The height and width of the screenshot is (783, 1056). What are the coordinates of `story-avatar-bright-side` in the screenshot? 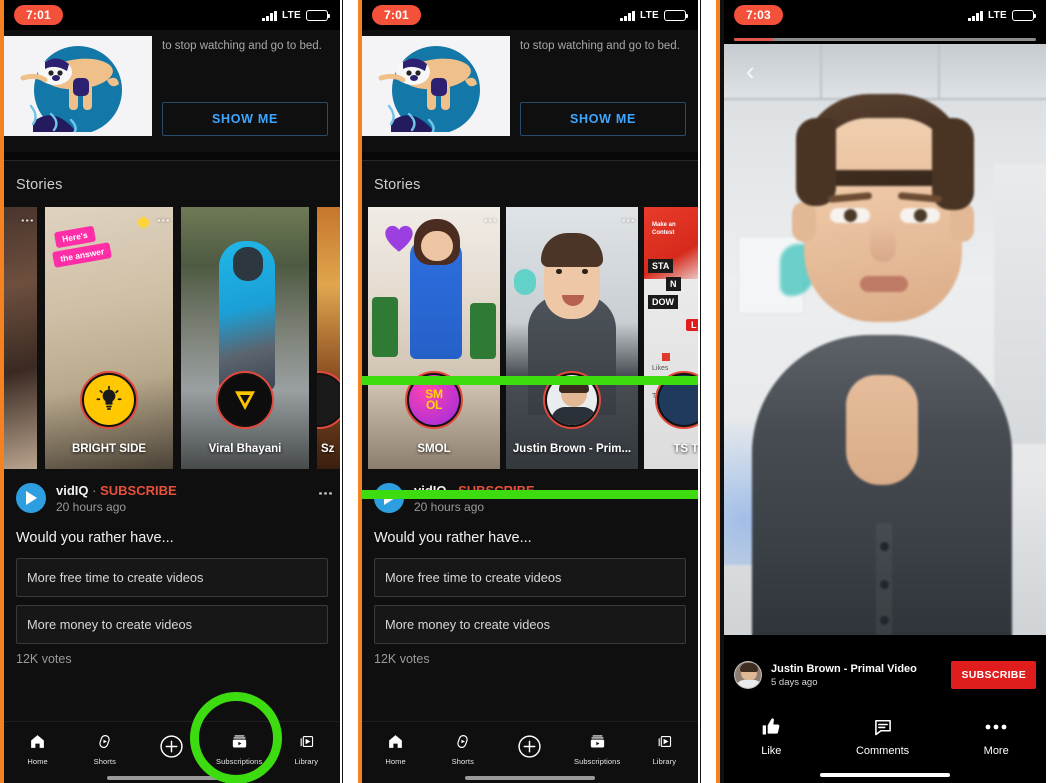 It's located at (109, 400).